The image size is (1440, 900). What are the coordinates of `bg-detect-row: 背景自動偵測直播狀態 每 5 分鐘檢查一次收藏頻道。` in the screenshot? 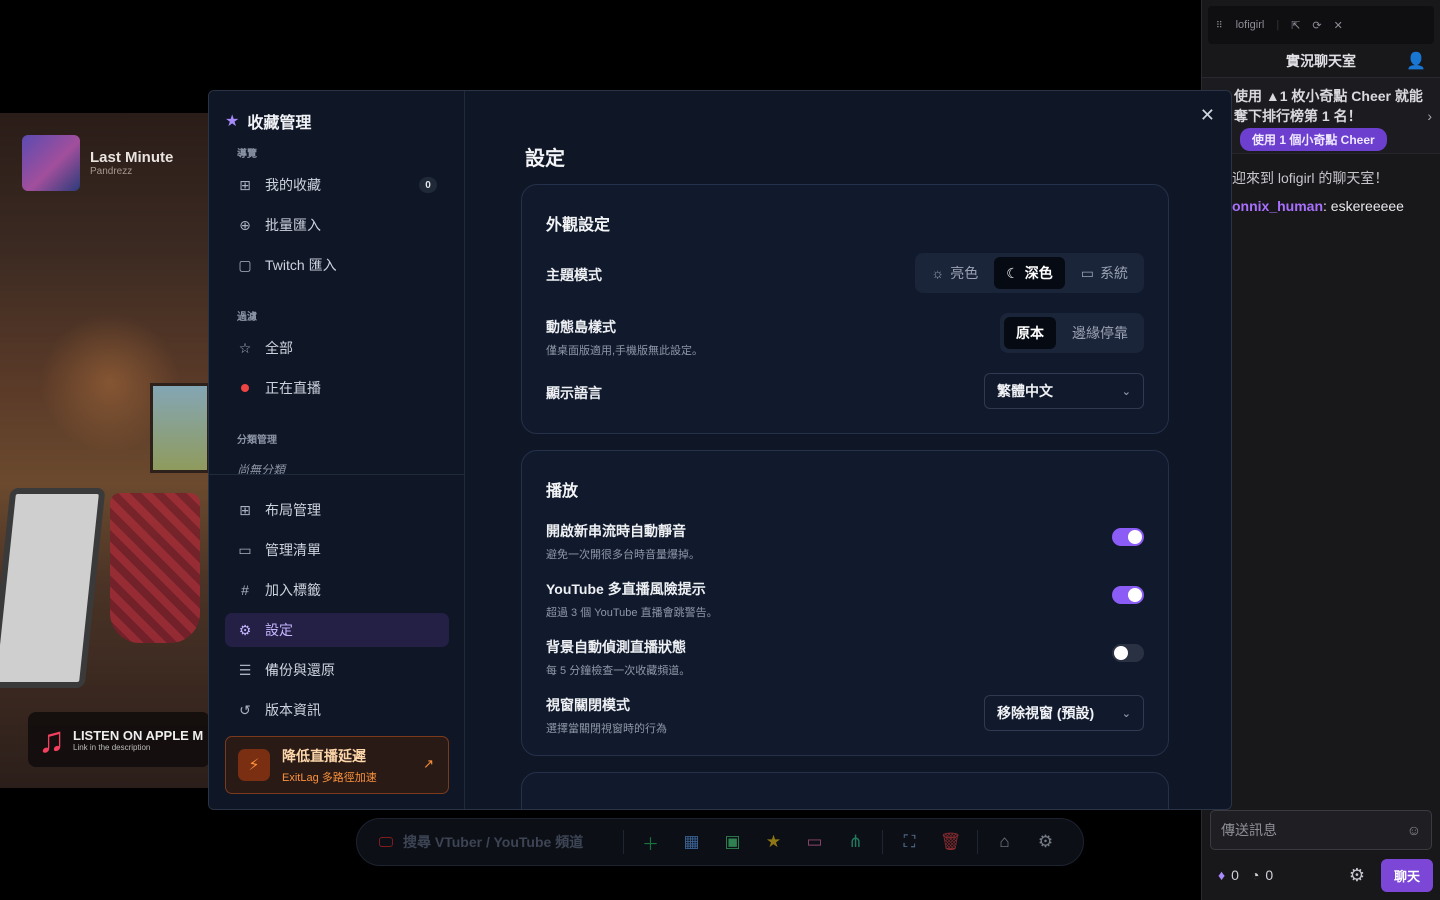 It's located at (845, 657).